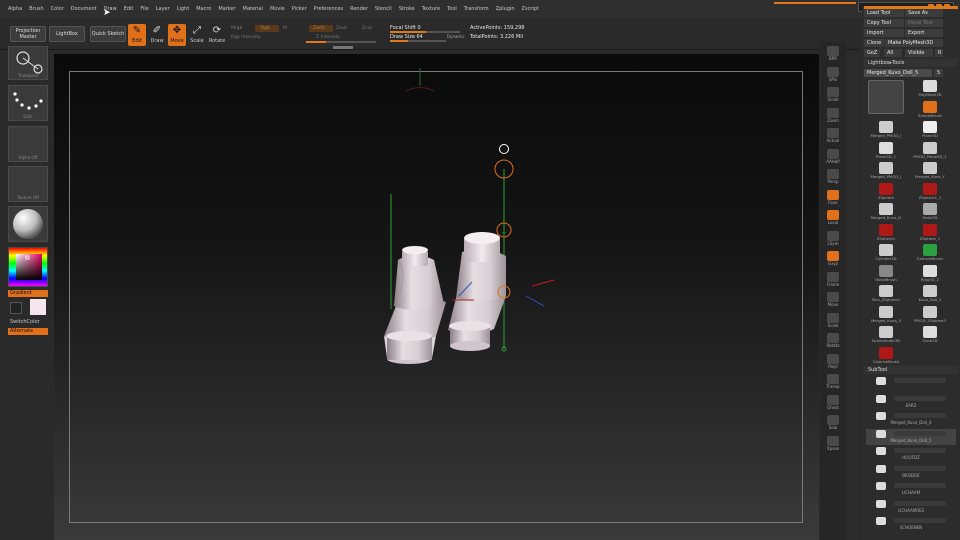  Describe the element at coordinates (924, 33) in the screenshot. I see `export-button: Export` at that location.